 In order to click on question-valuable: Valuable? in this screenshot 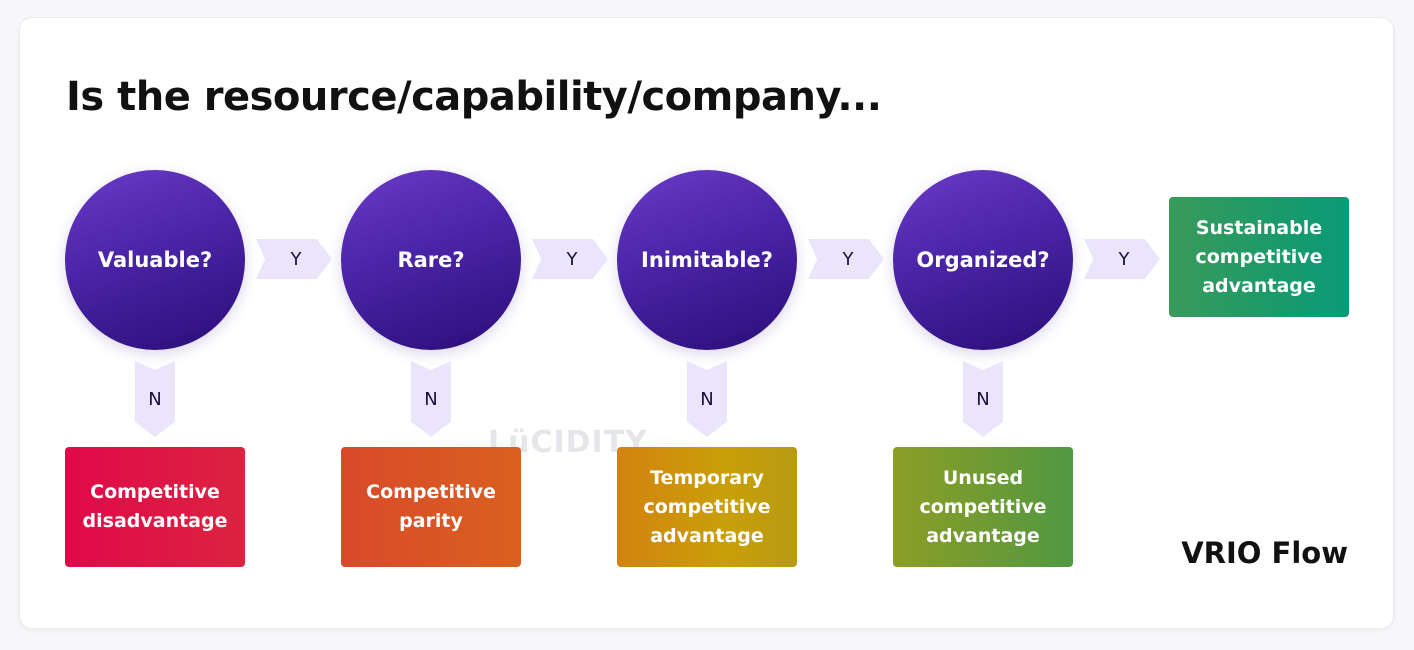, I will do `click(155, 260)`.